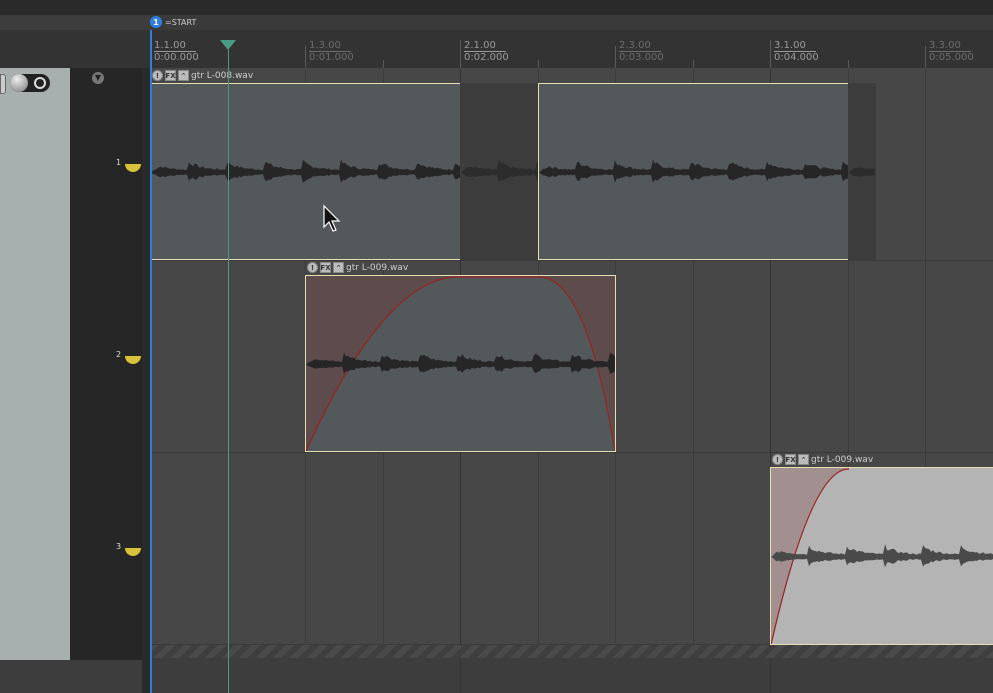 The image size is (993, 693). I want to click on ruler-label: 1.3.00 0:01.000, so click(331, 51).